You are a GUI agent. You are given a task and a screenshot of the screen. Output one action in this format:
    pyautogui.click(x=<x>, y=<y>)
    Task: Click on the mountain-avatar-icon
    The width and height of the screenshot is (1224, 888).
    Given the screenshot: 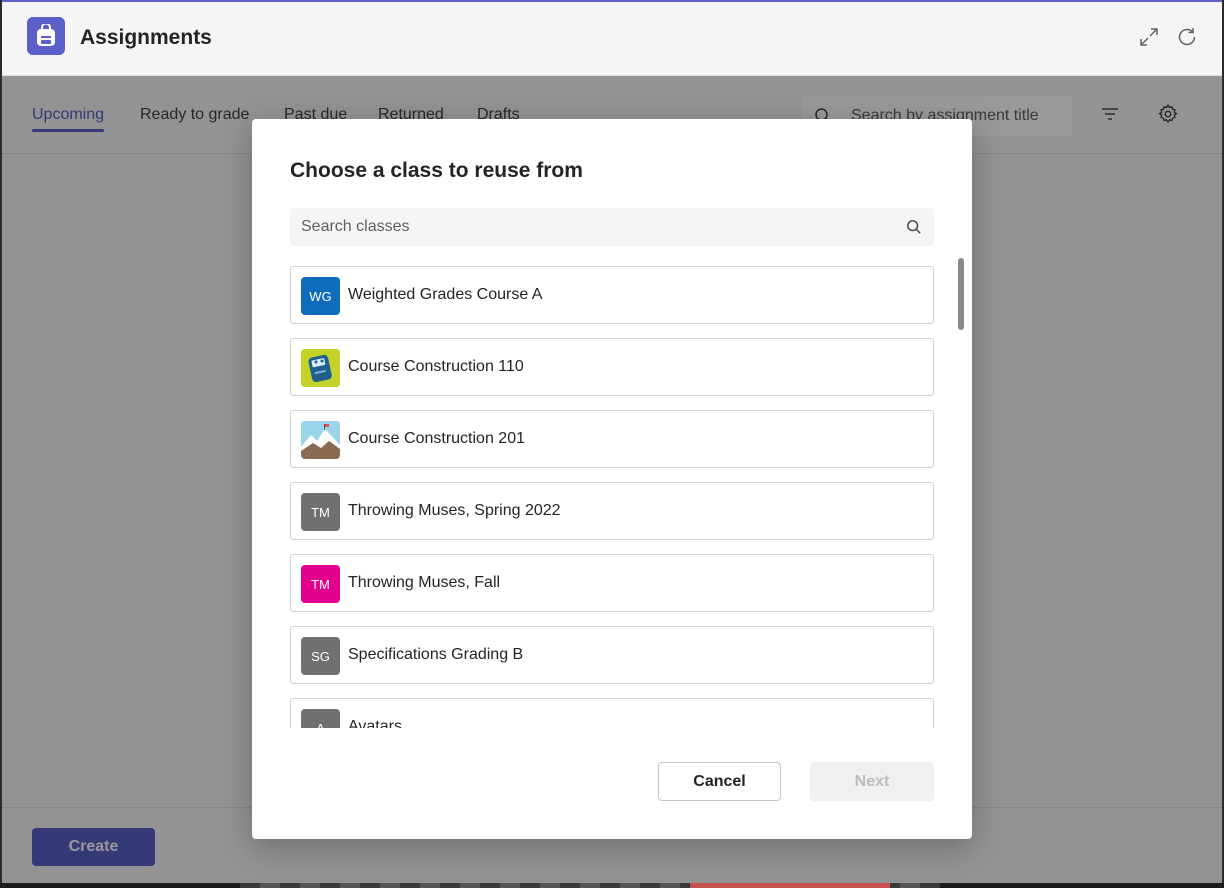 What is the action you would take?
    pyautogui.click(x=320, y=440)
    